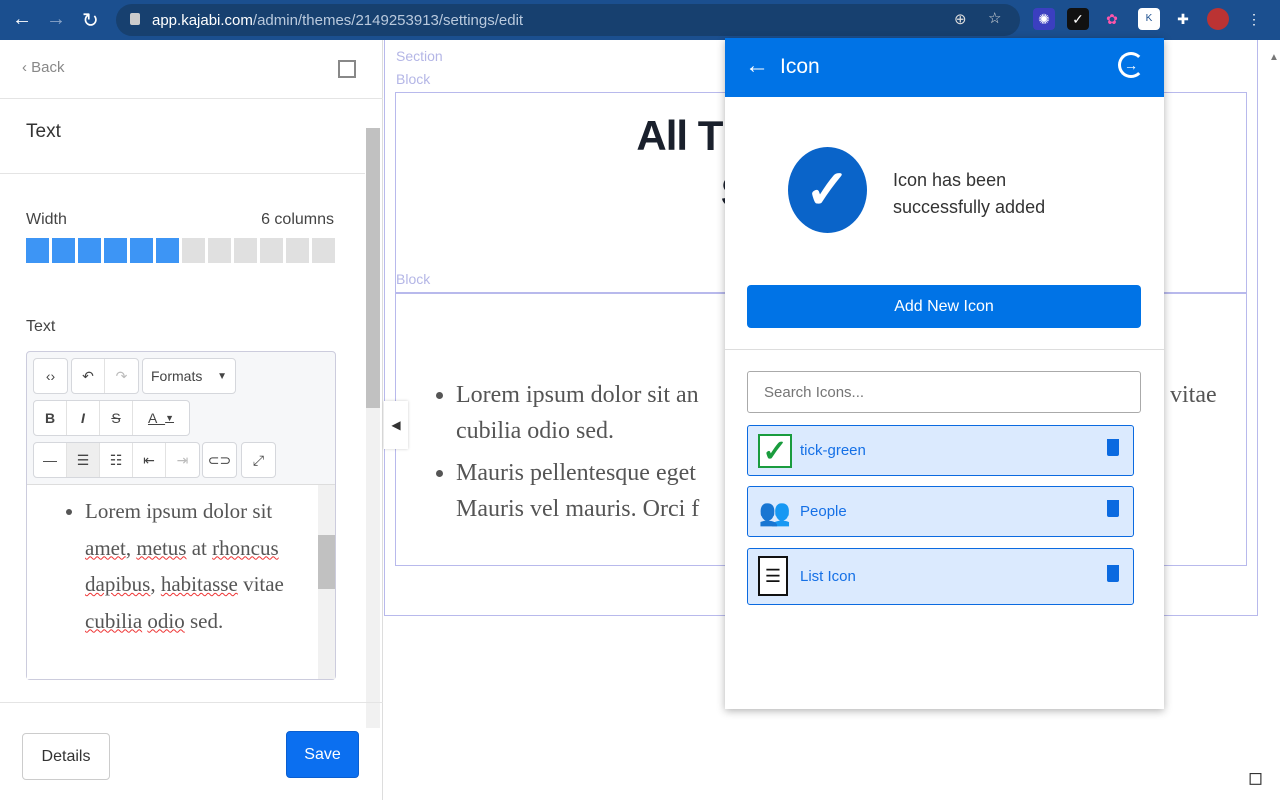 This screenshot has width=1280, height=800. I want to click on puzzle-icon: ✚, so click(1183, 19).